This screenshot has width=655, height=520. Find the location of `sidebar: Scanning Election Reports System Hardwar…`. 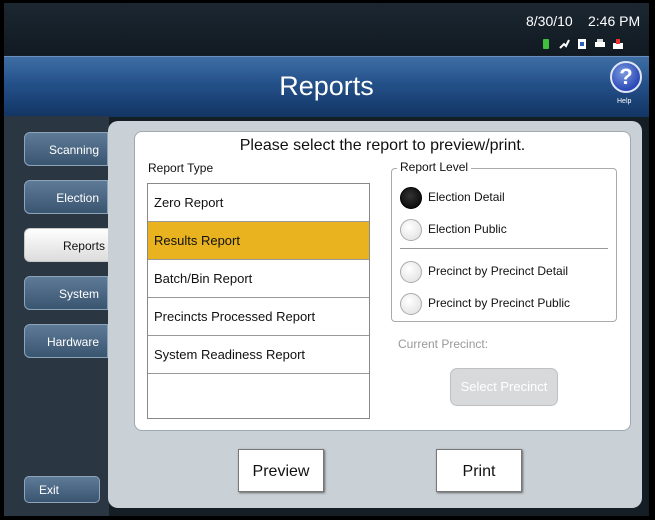

sidebar: Scanning Election Reports System Hardwar… is located at coordinates (59, 316).